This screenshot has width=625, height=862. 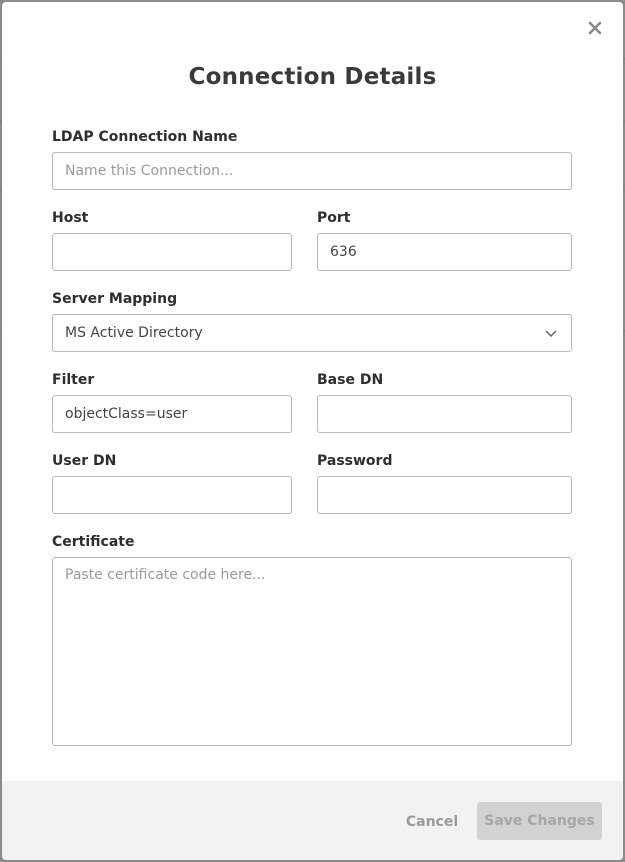 I want to click on user-dn-input, so click(x=172, y=495).